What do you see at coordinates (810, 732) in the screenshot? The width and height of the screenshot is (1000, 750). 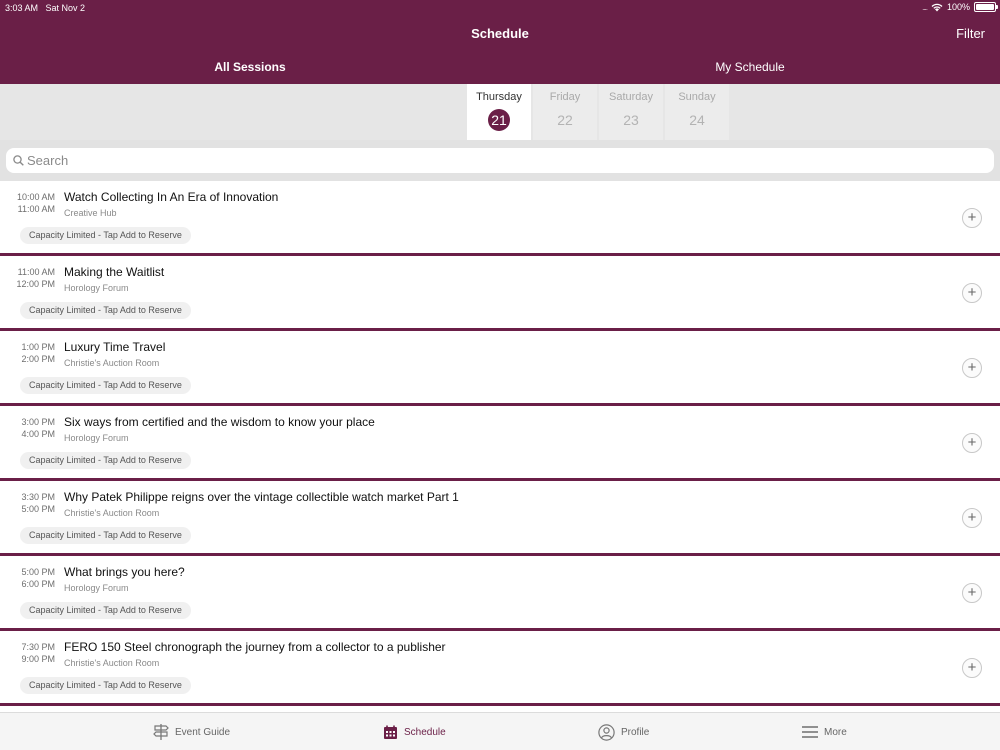 I see `menu-icon` at bounding box center [810, 732].